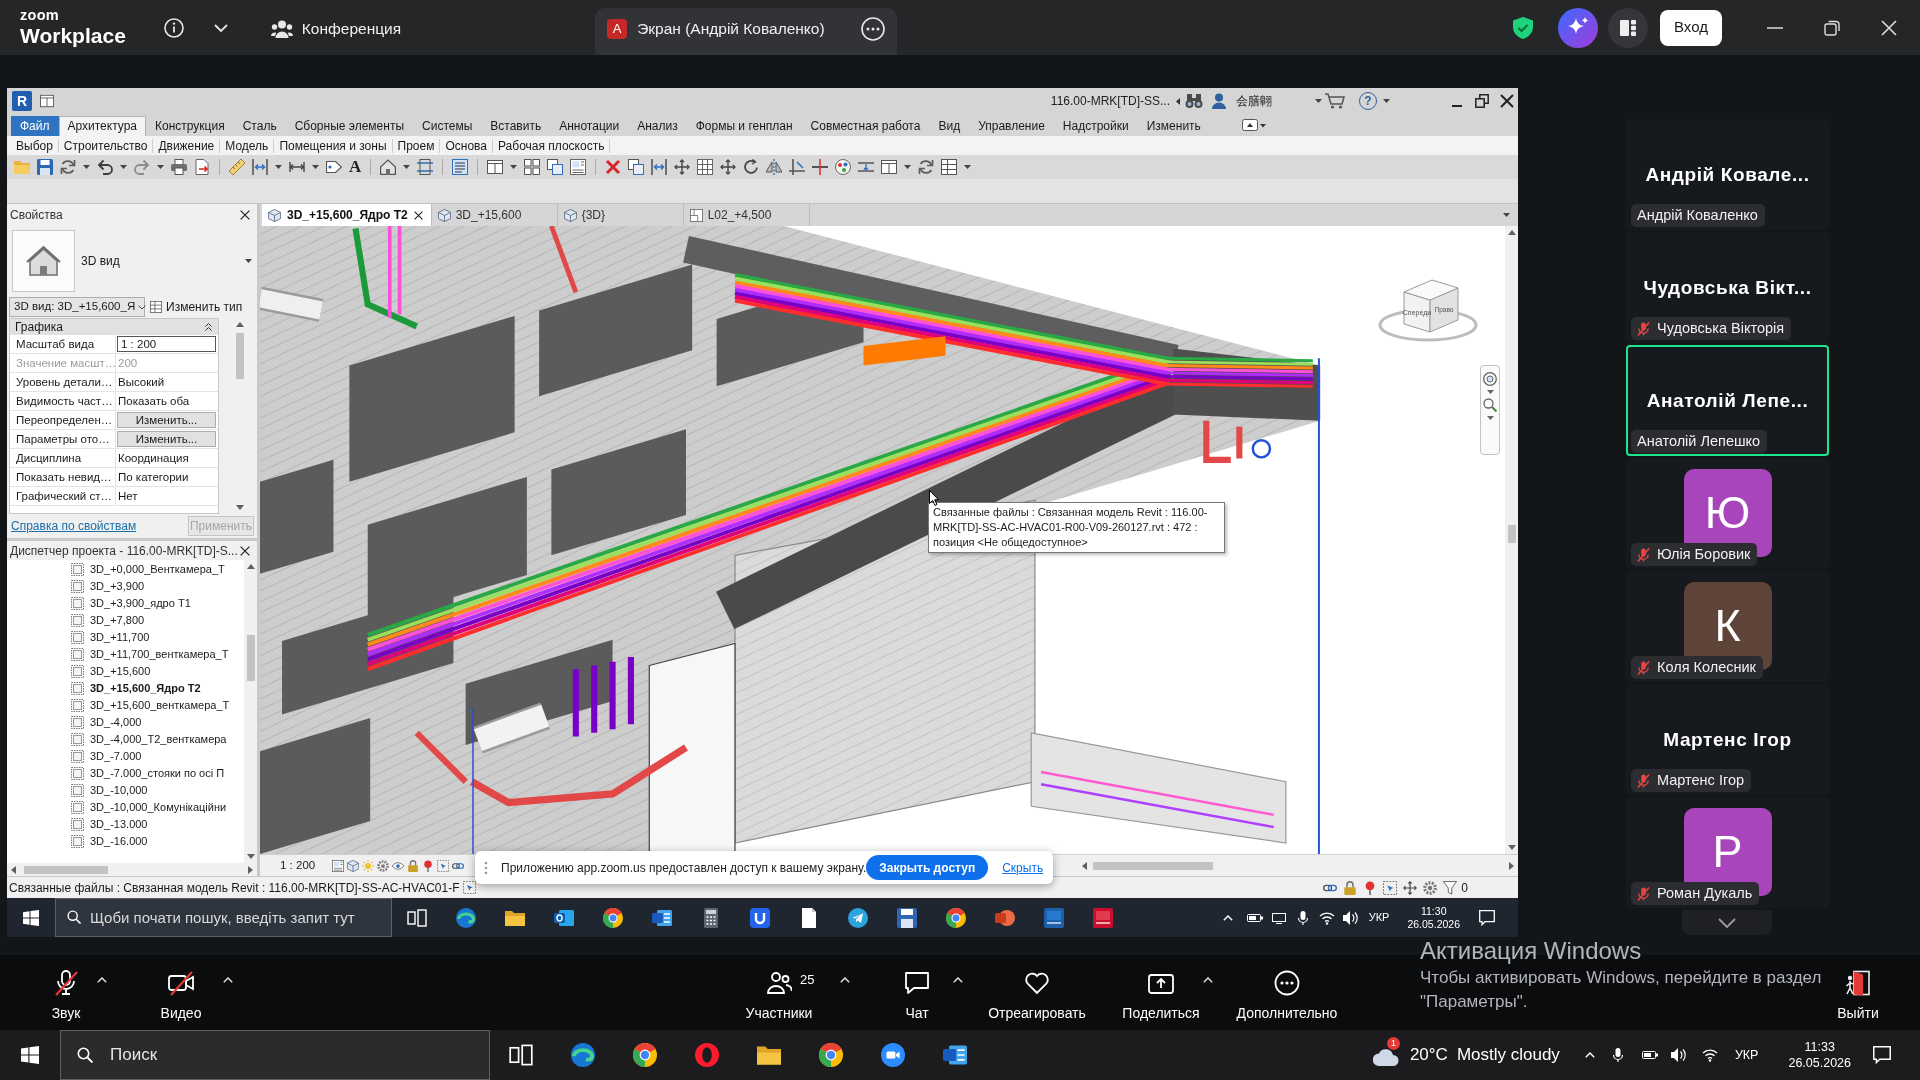  What do you see at coordinates (1161, 992) in the screenshot?
I see `toolbar-button: Поделиться` at bounding box center [1161, 992].